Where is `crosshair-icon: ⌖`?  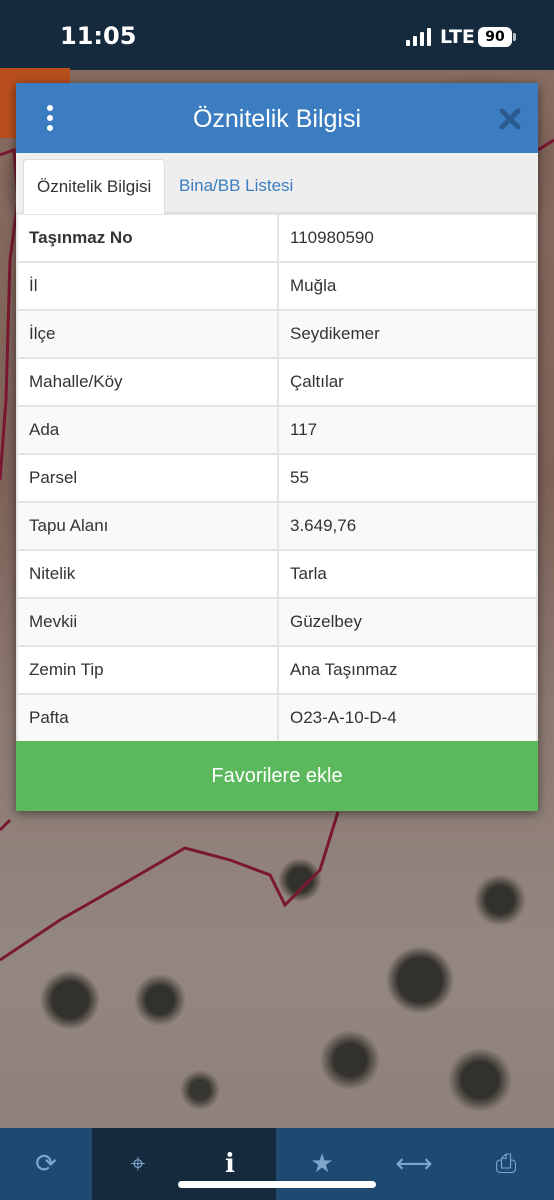 crosshair-icon: ⌖ is located at coordinates (138, 1164).